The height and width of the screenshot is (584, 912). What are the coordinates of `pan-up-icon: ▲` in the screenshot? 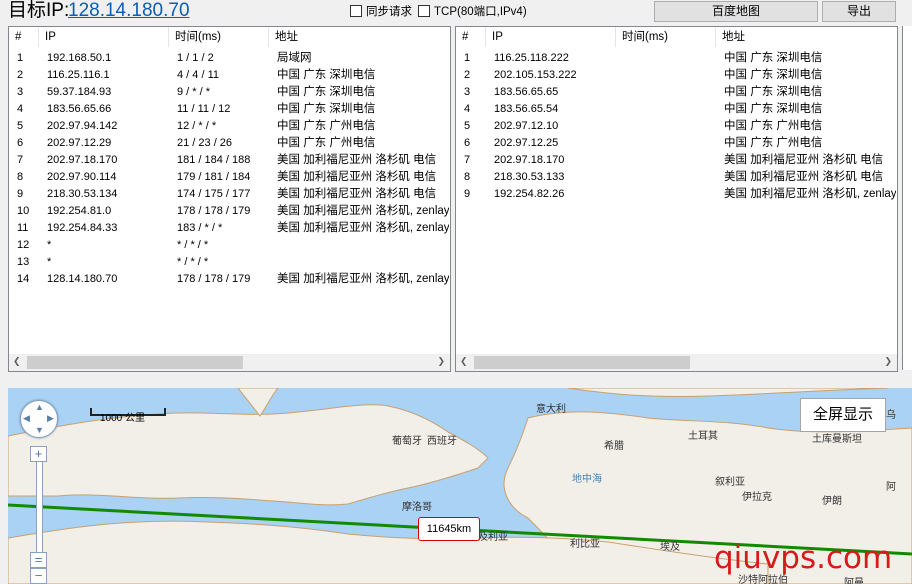 It's located at (39, 407).